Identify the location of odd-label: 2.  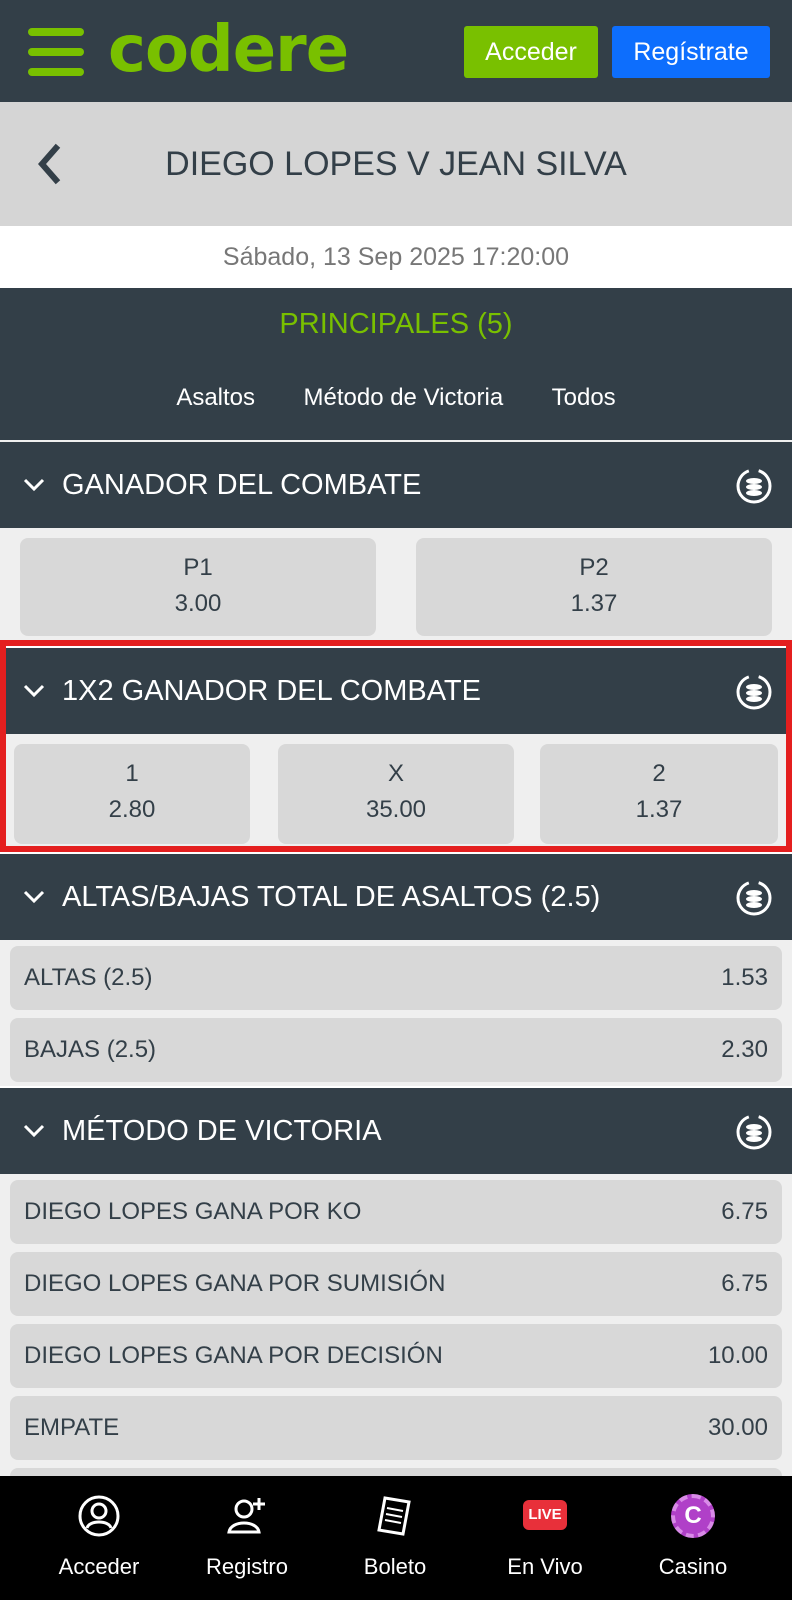
(659, 773).